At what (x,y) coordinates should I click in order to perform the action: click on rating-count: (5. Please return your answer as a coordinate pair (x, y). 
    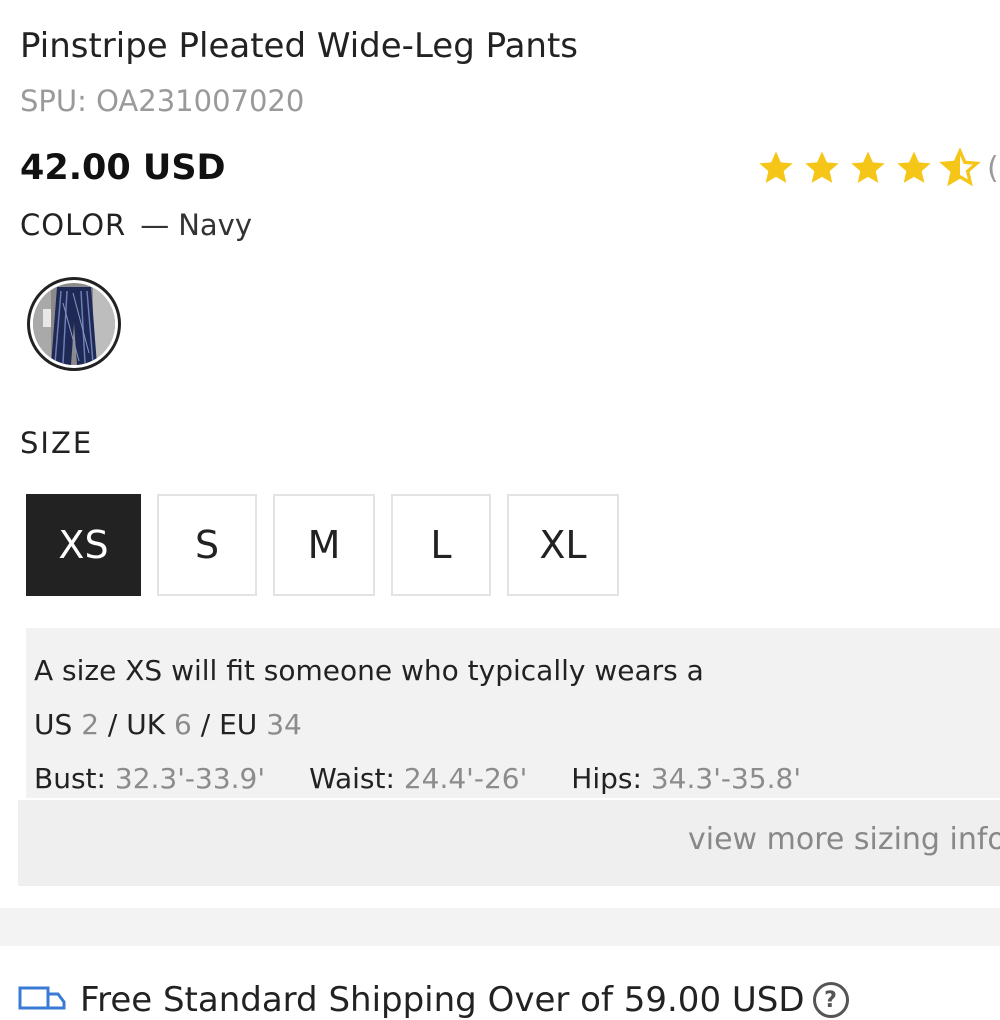
    Looking at the image, I should click on (993, 168).